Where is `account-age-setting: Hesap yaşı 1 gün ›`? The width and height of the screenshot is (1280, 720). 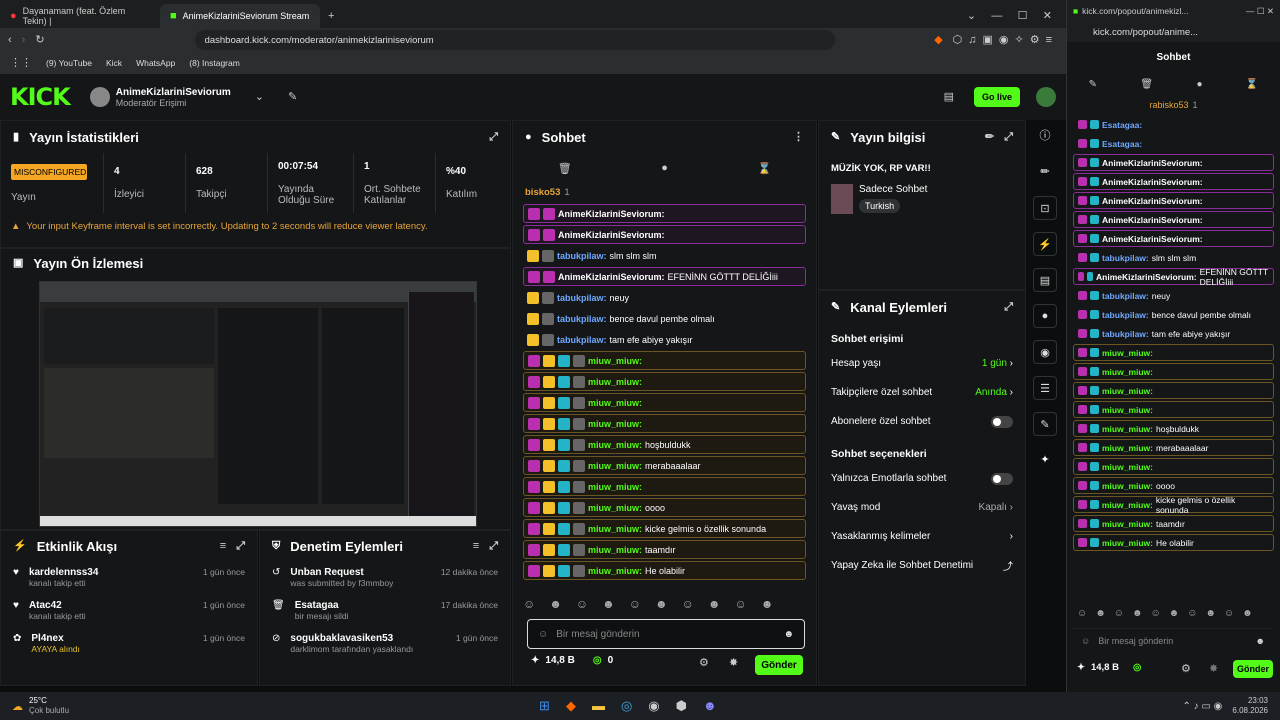
account-age-setting: Hesap yaşı 1 gün › is located at coordinates (922, 363).